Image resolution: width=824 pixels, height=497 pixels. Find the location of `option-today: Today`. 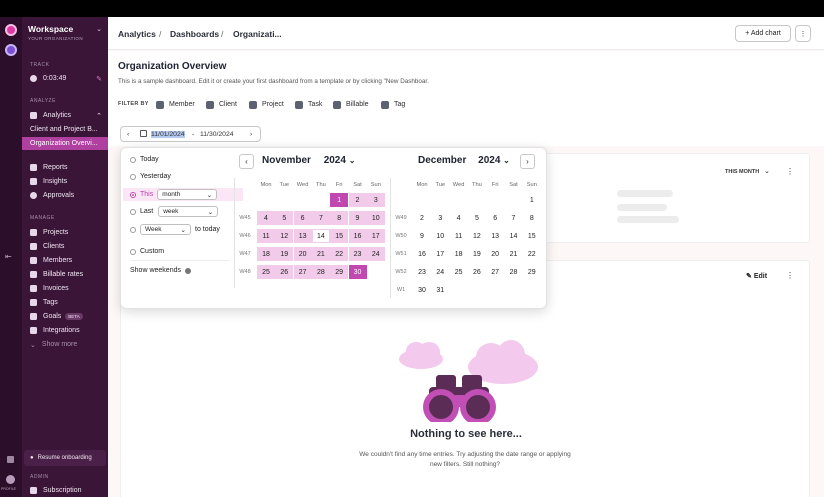

option-today: Today is located at coordinates (144, 159).